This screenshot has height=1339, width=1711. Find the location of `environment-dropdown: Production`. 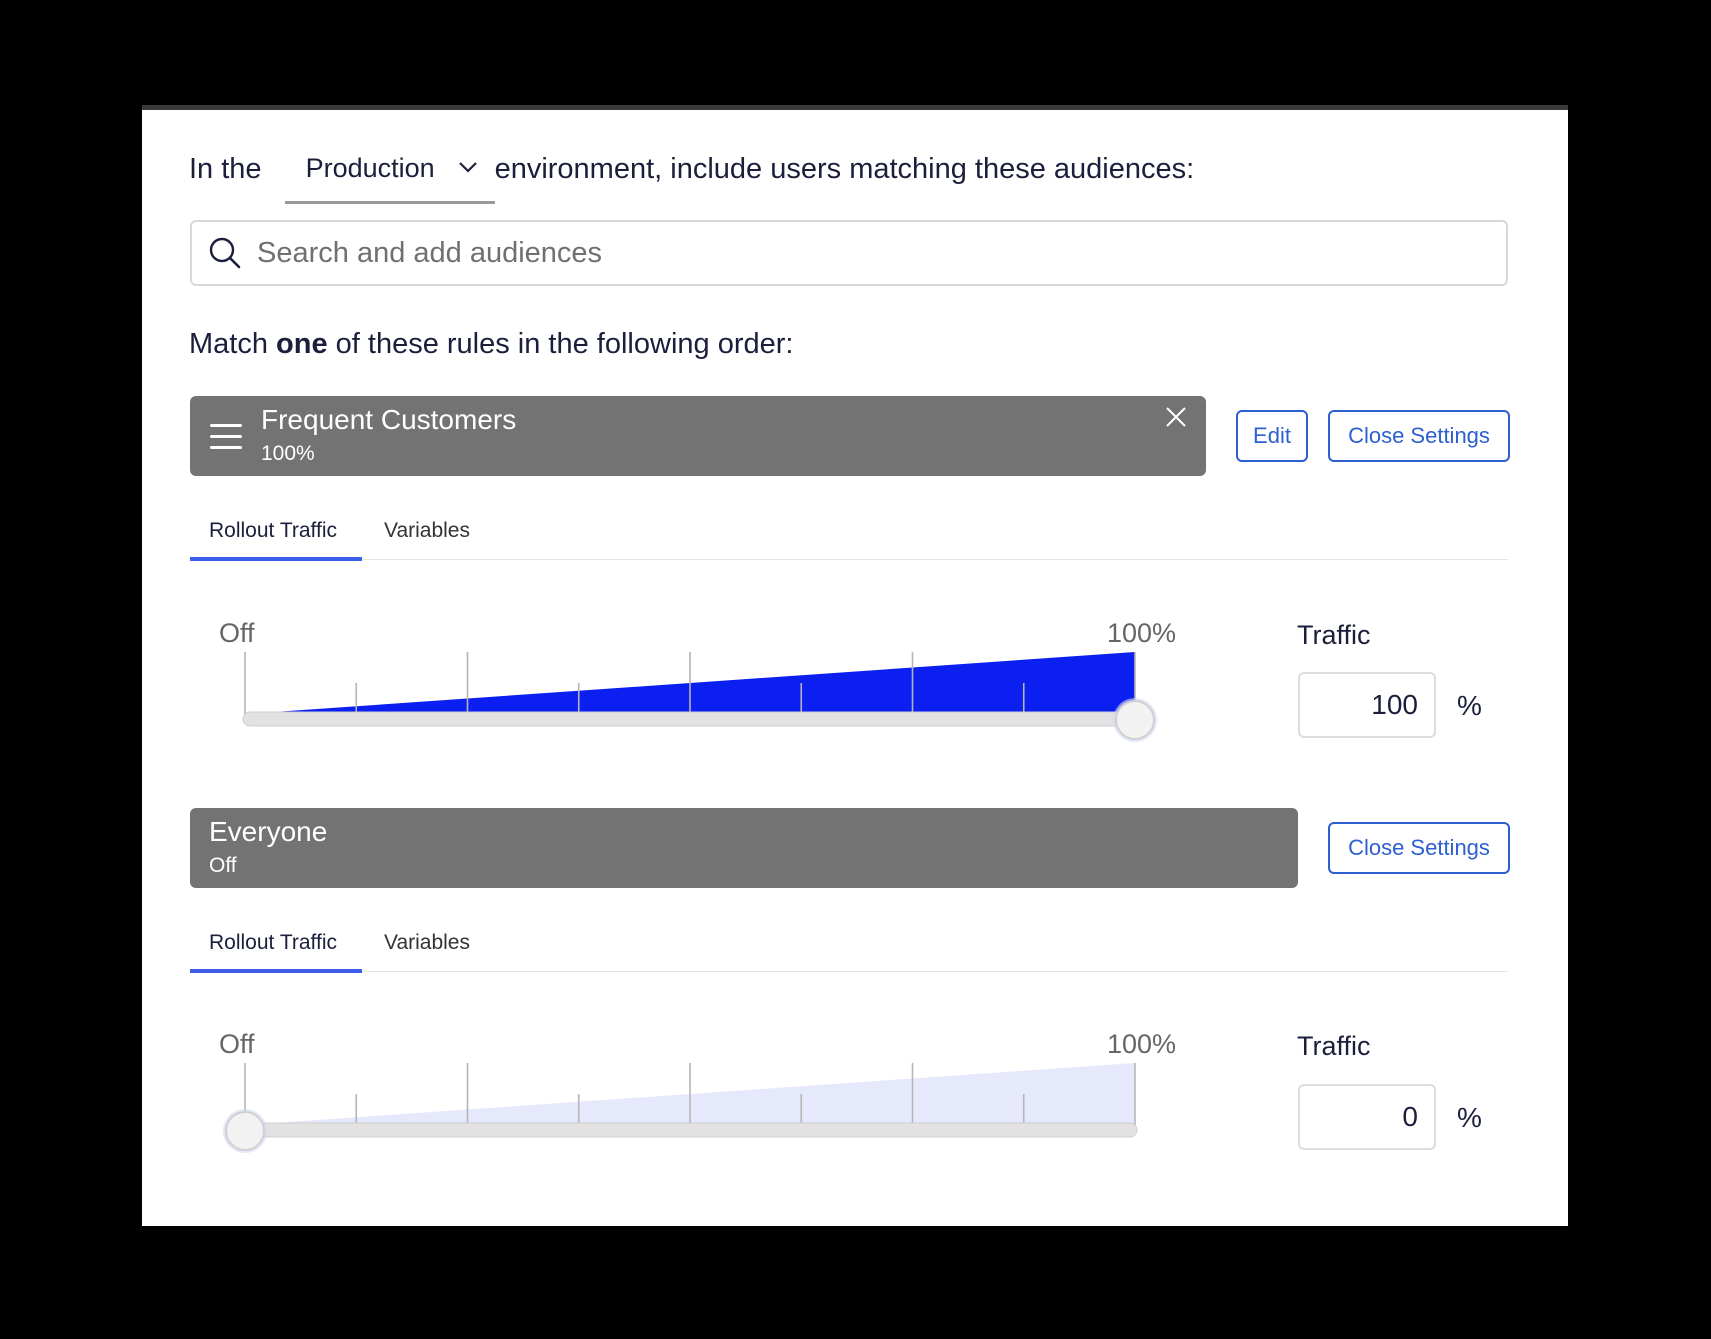

environment-dropdown: Production is located at coordinates (389, 177).